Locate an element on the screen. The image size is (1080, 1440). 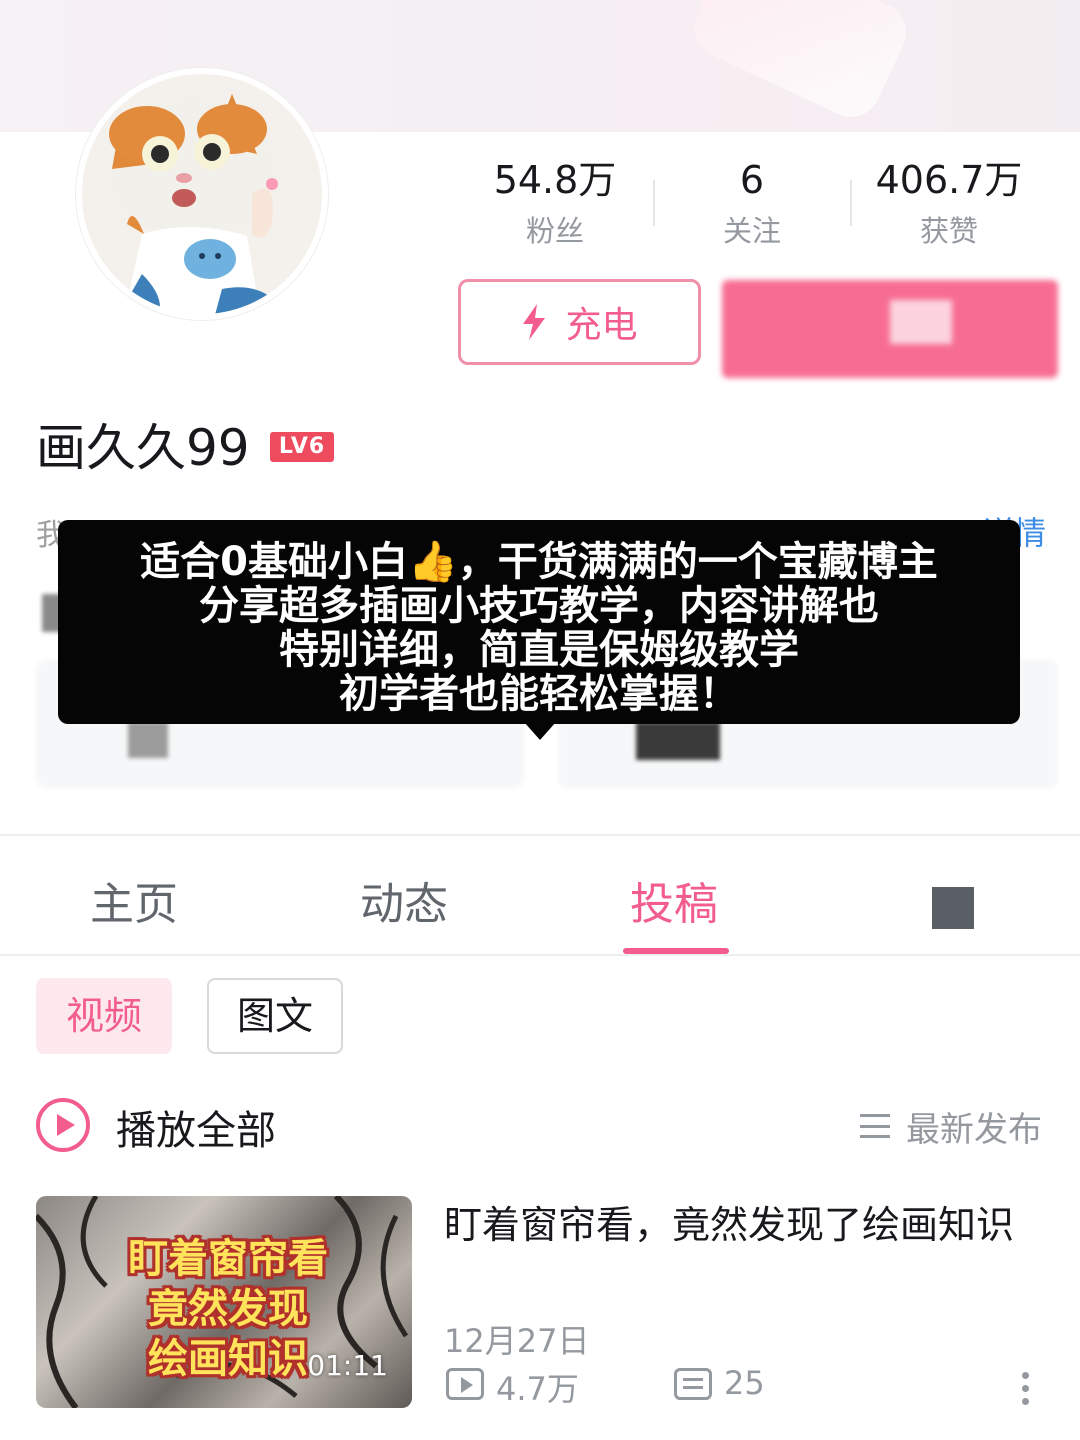
more-options-icon is located at coordinates (1026, 1392).